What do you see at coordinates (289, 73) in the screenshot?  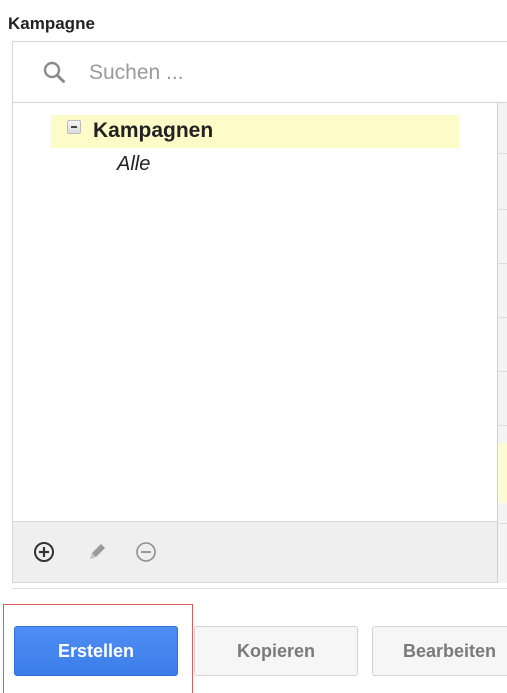 I see `search-input` at bounding box center [289, 73].